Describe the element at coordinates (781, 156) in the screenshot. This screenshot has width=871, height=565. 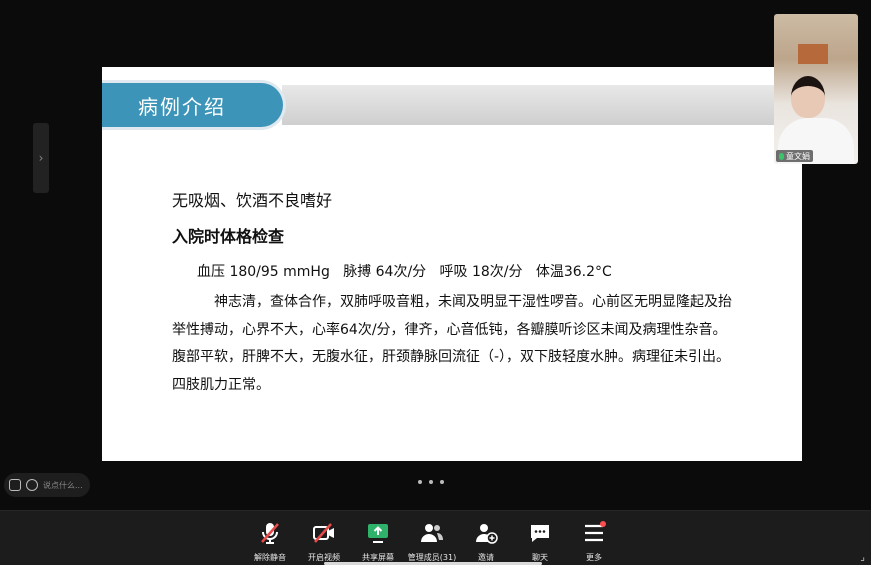
I see `mic-active-icon` at that location.